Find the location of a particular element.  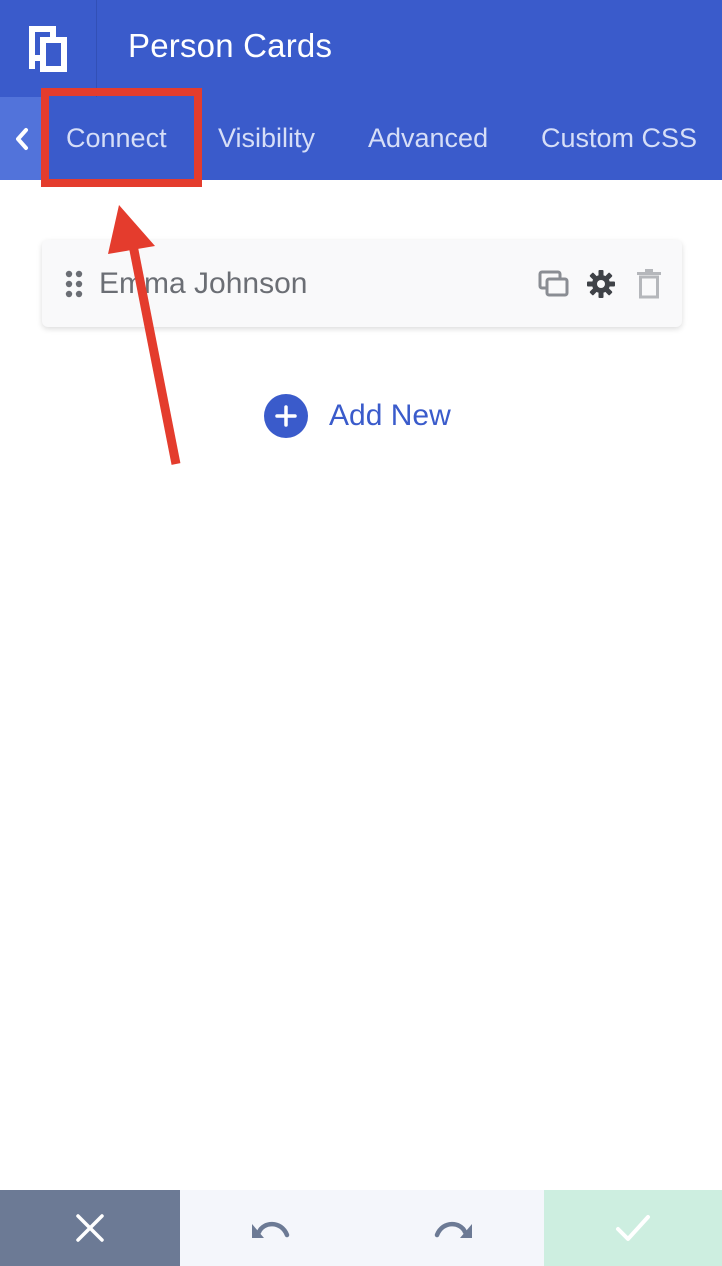

duplicate-icon is located at coordinates (553, 283).